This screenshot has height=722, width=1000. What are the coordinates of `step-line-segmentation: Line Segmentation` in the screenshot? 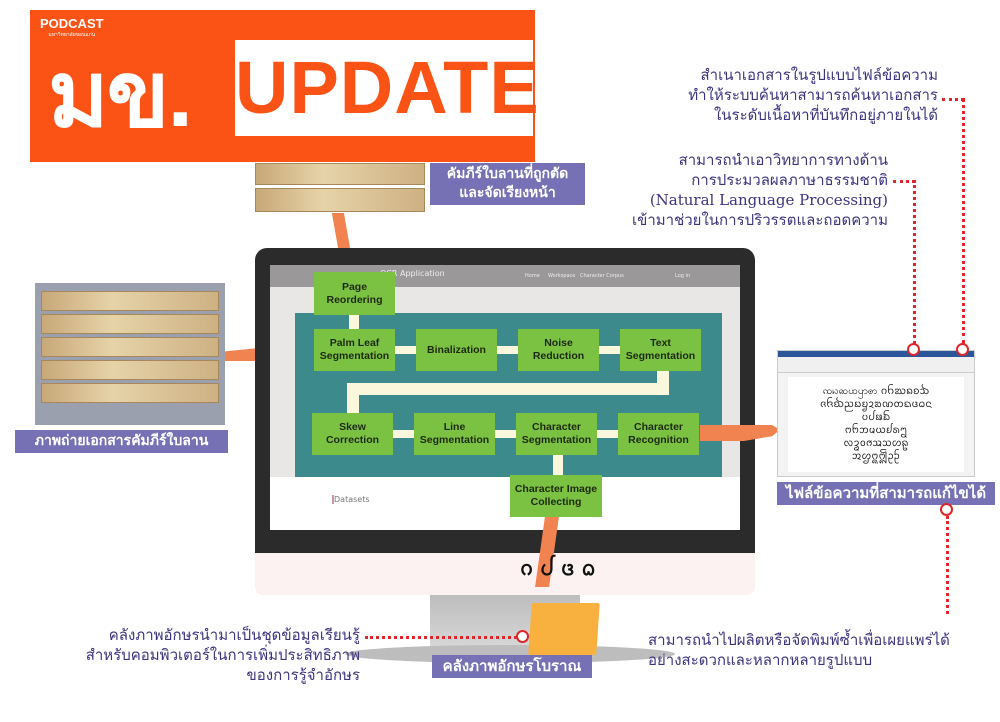 It's located at (454, 434).